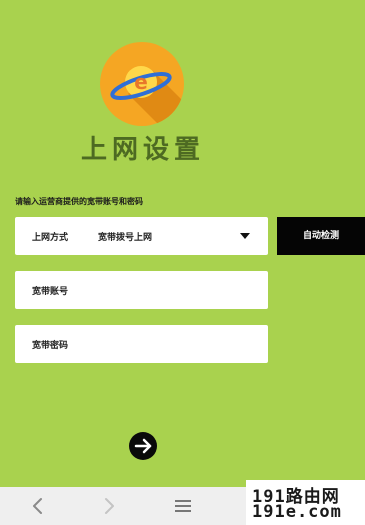  I want to click on broadband-account-input: 宽带账号, so click(141, 290).